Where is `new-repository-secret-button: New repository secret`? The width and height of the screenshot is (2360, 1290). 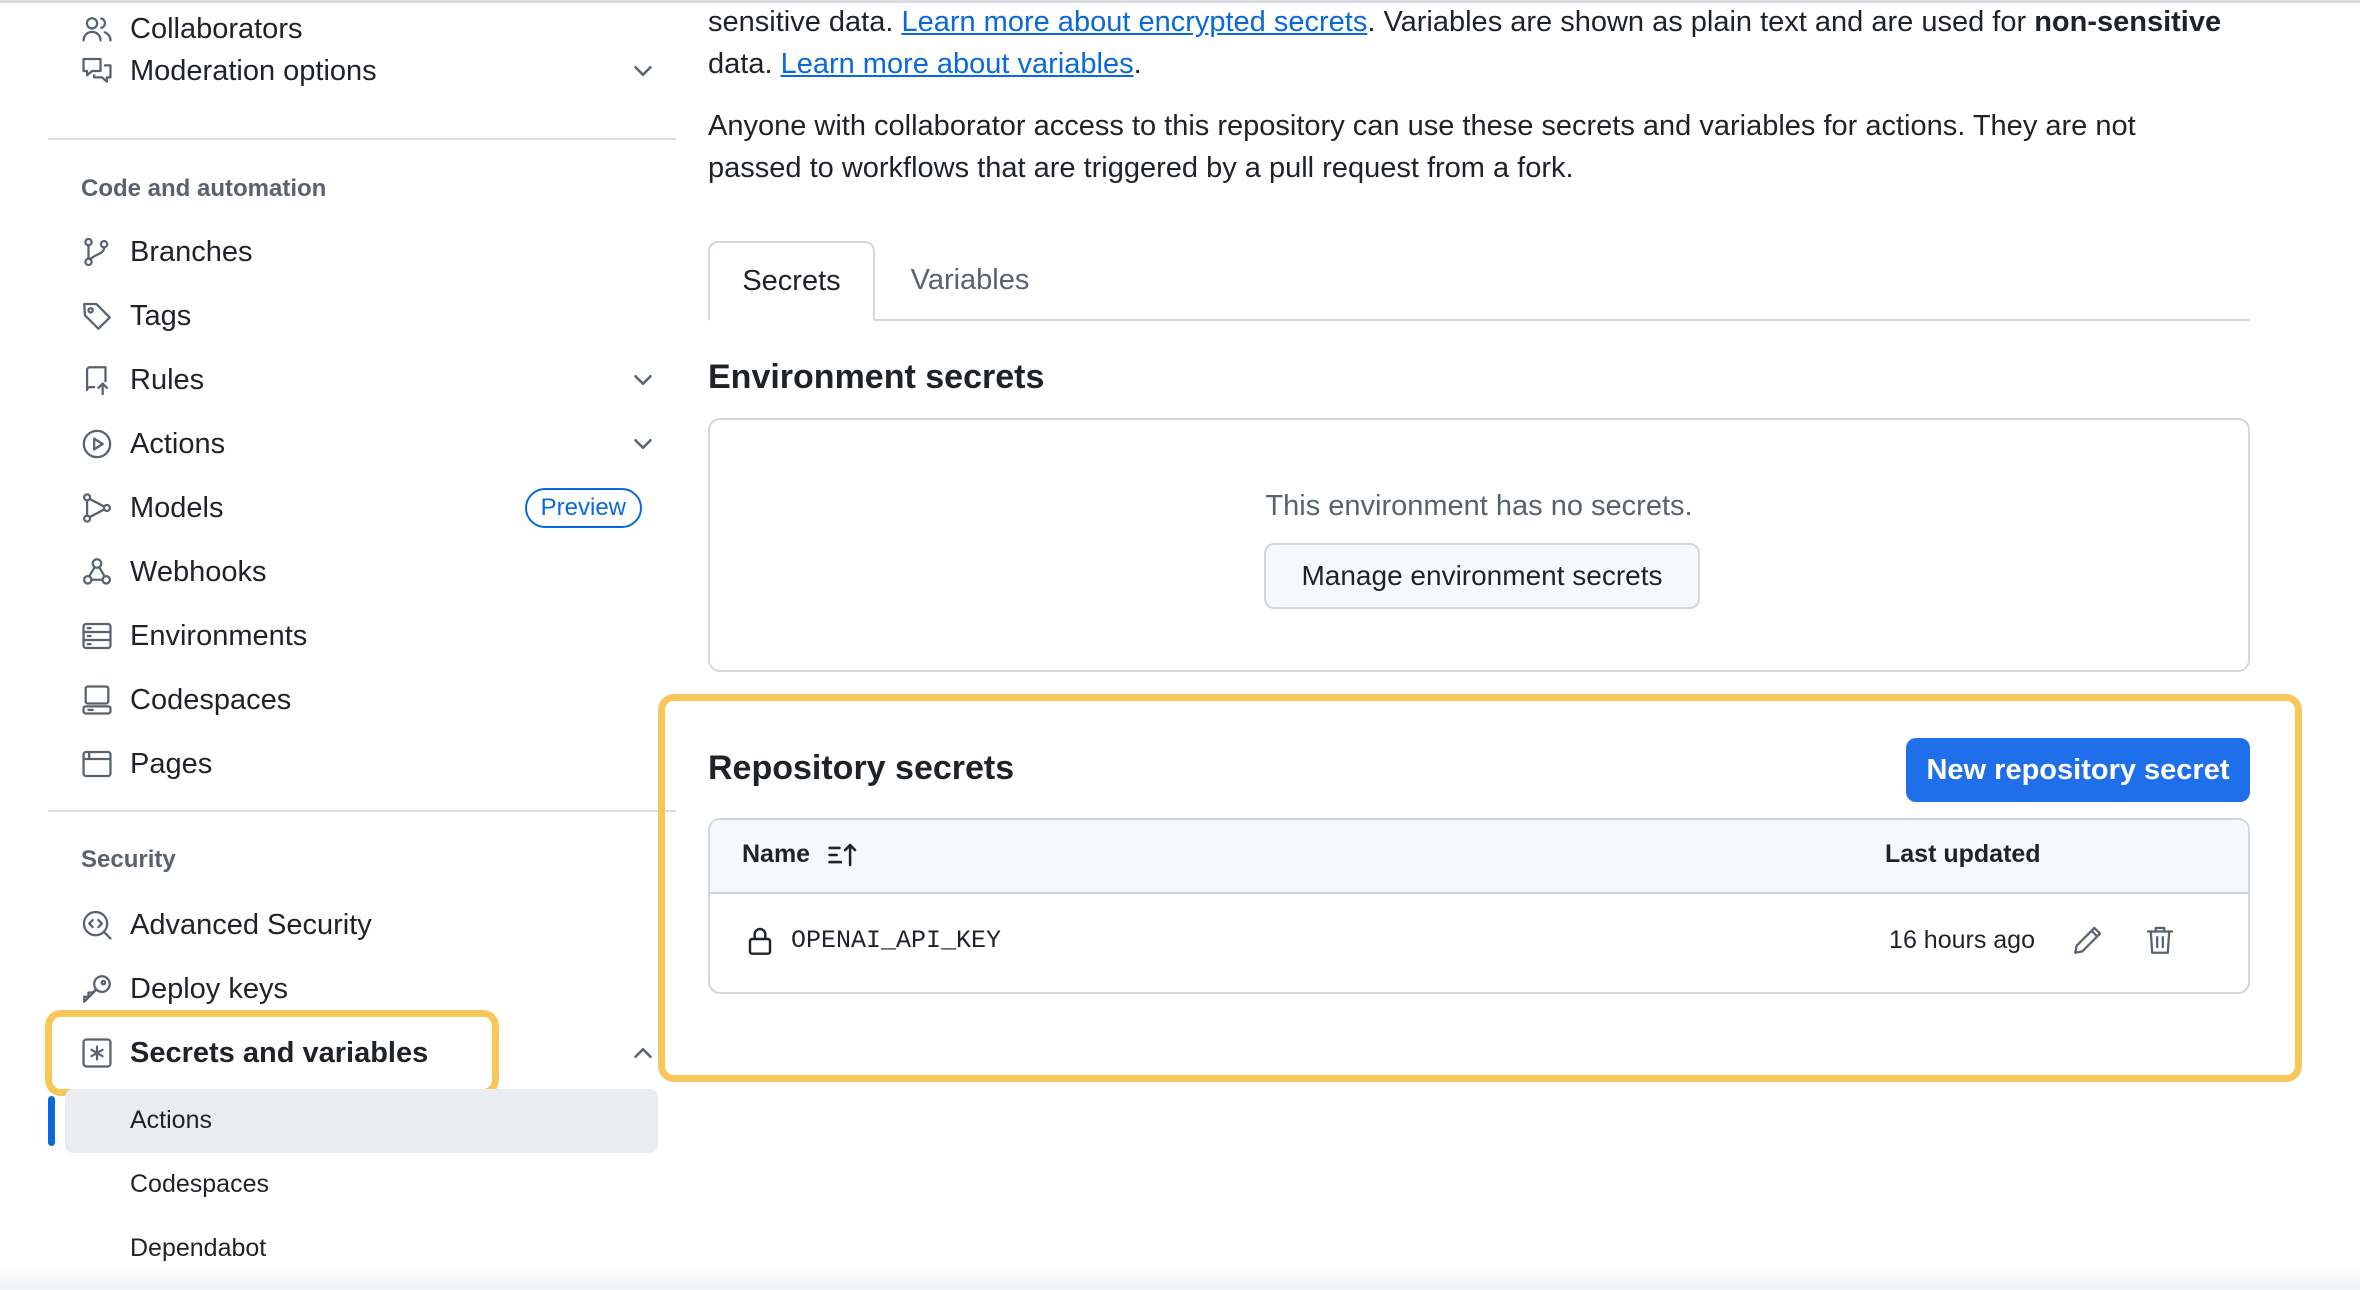
new-repository-secret-button: New repository secret is located at coordinates (2078, 770).